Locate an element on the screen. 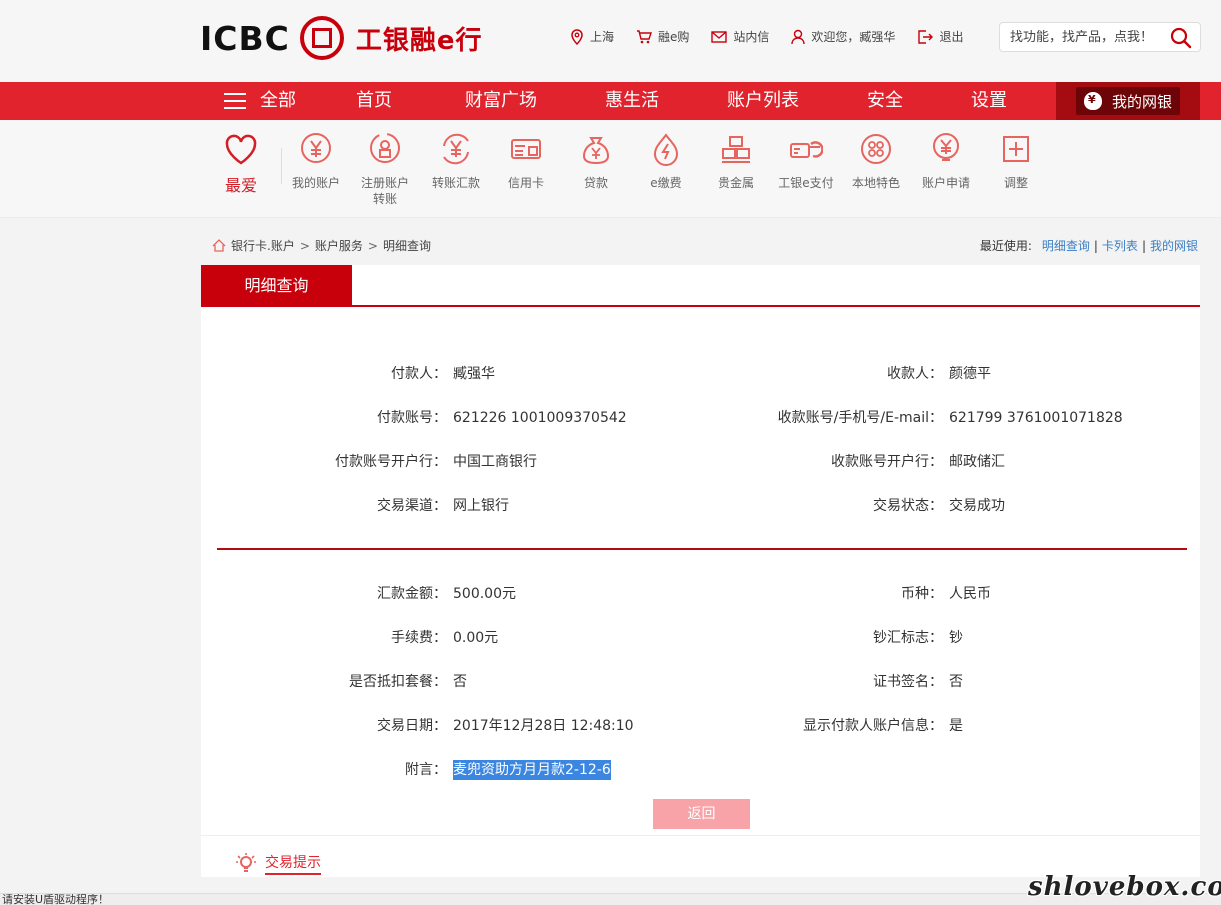 This screenshot has height=905, width=1221. quick-precious-metal: 贵金属 is located at coordinates (736, 161).